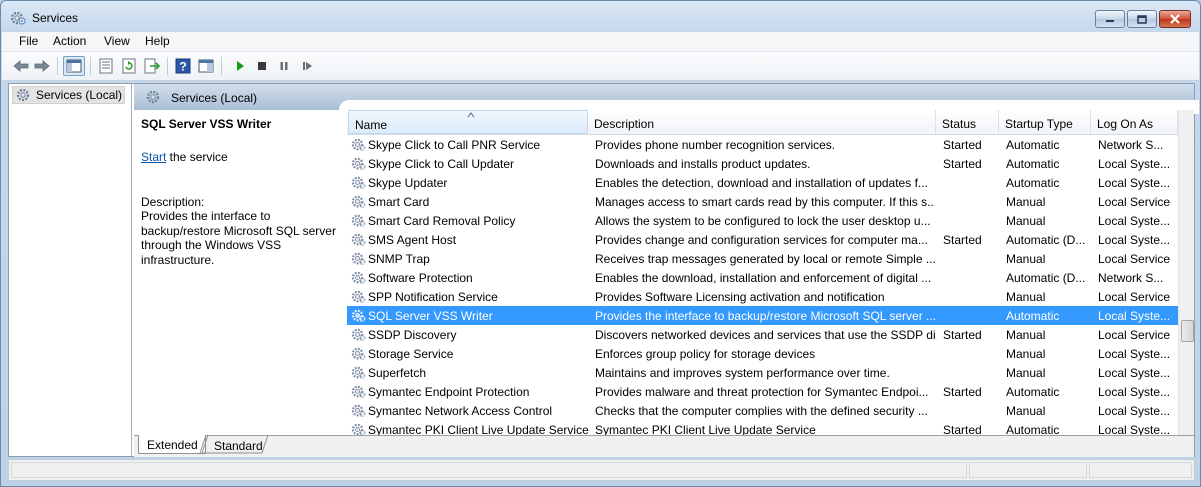 This screenshot has height=487, width=1201. Describe the element at coordinates (762, 122) in the screenshot. I see `column-description: Description` at that location.